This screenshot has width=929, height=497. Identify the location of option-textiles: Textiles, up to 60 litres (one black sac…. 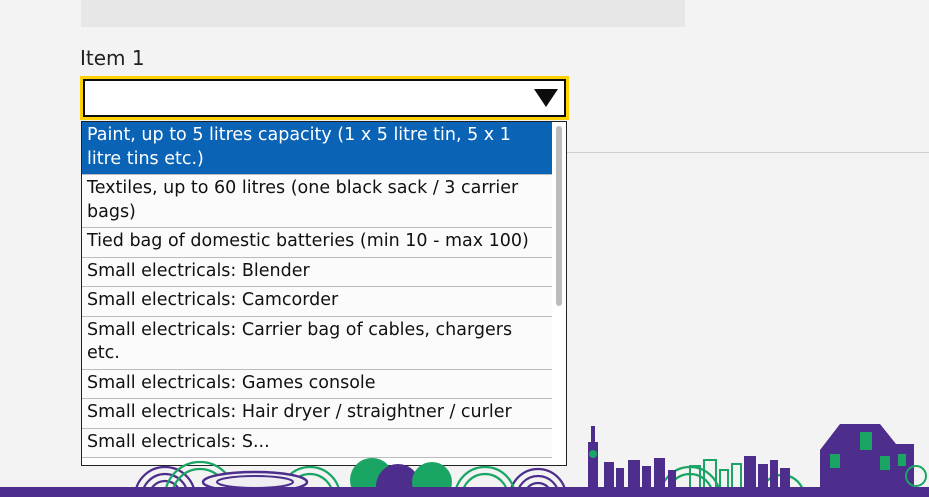
(317, 201).